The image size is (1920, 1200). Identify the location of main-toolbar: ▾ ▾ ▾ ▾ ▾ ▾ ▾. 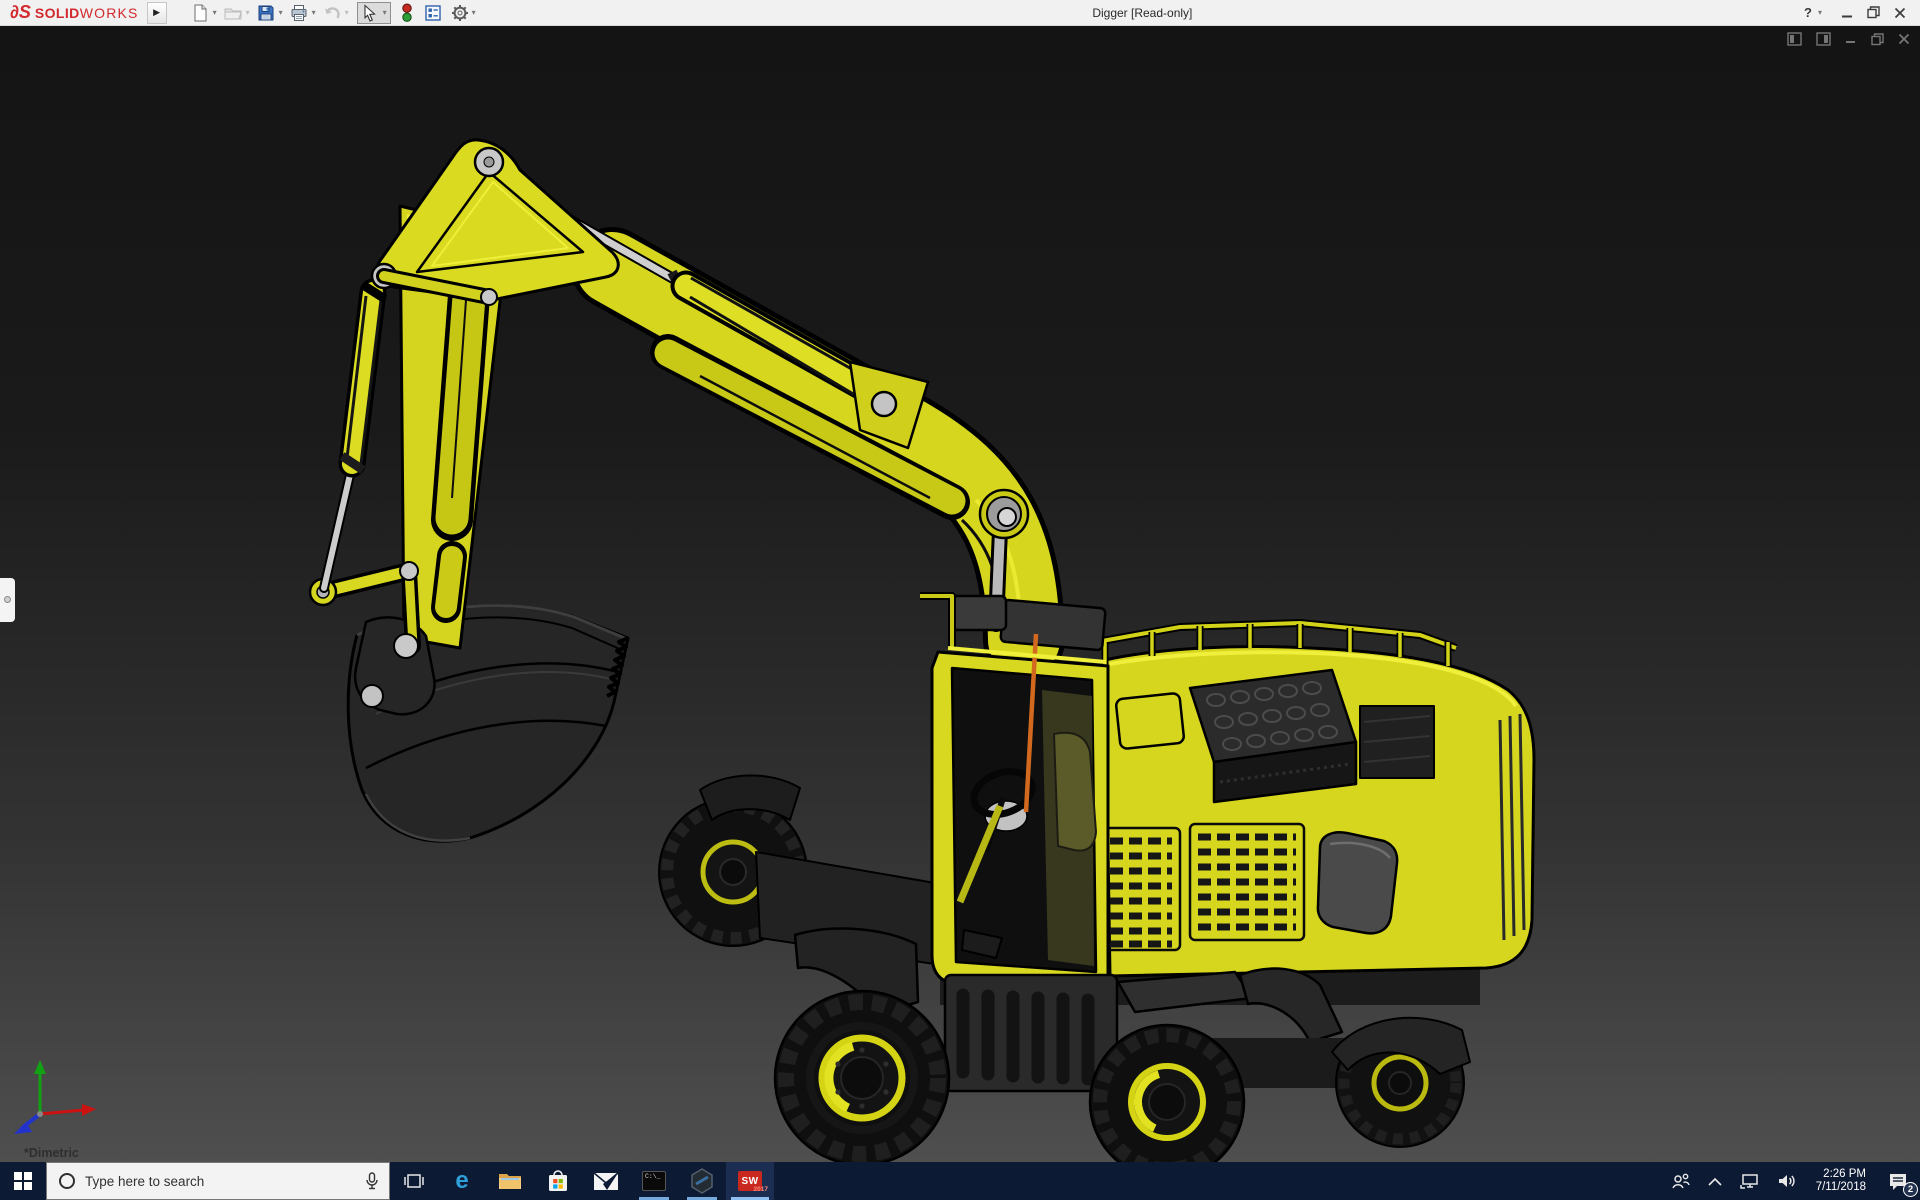
(335, 13).